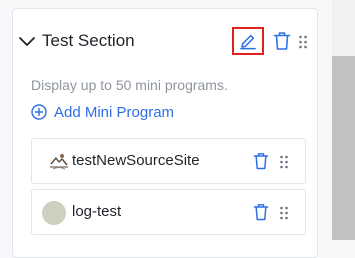 This screenshot has height=258, width=355. I want to click on image-thumb-icon, so click(59, 162).